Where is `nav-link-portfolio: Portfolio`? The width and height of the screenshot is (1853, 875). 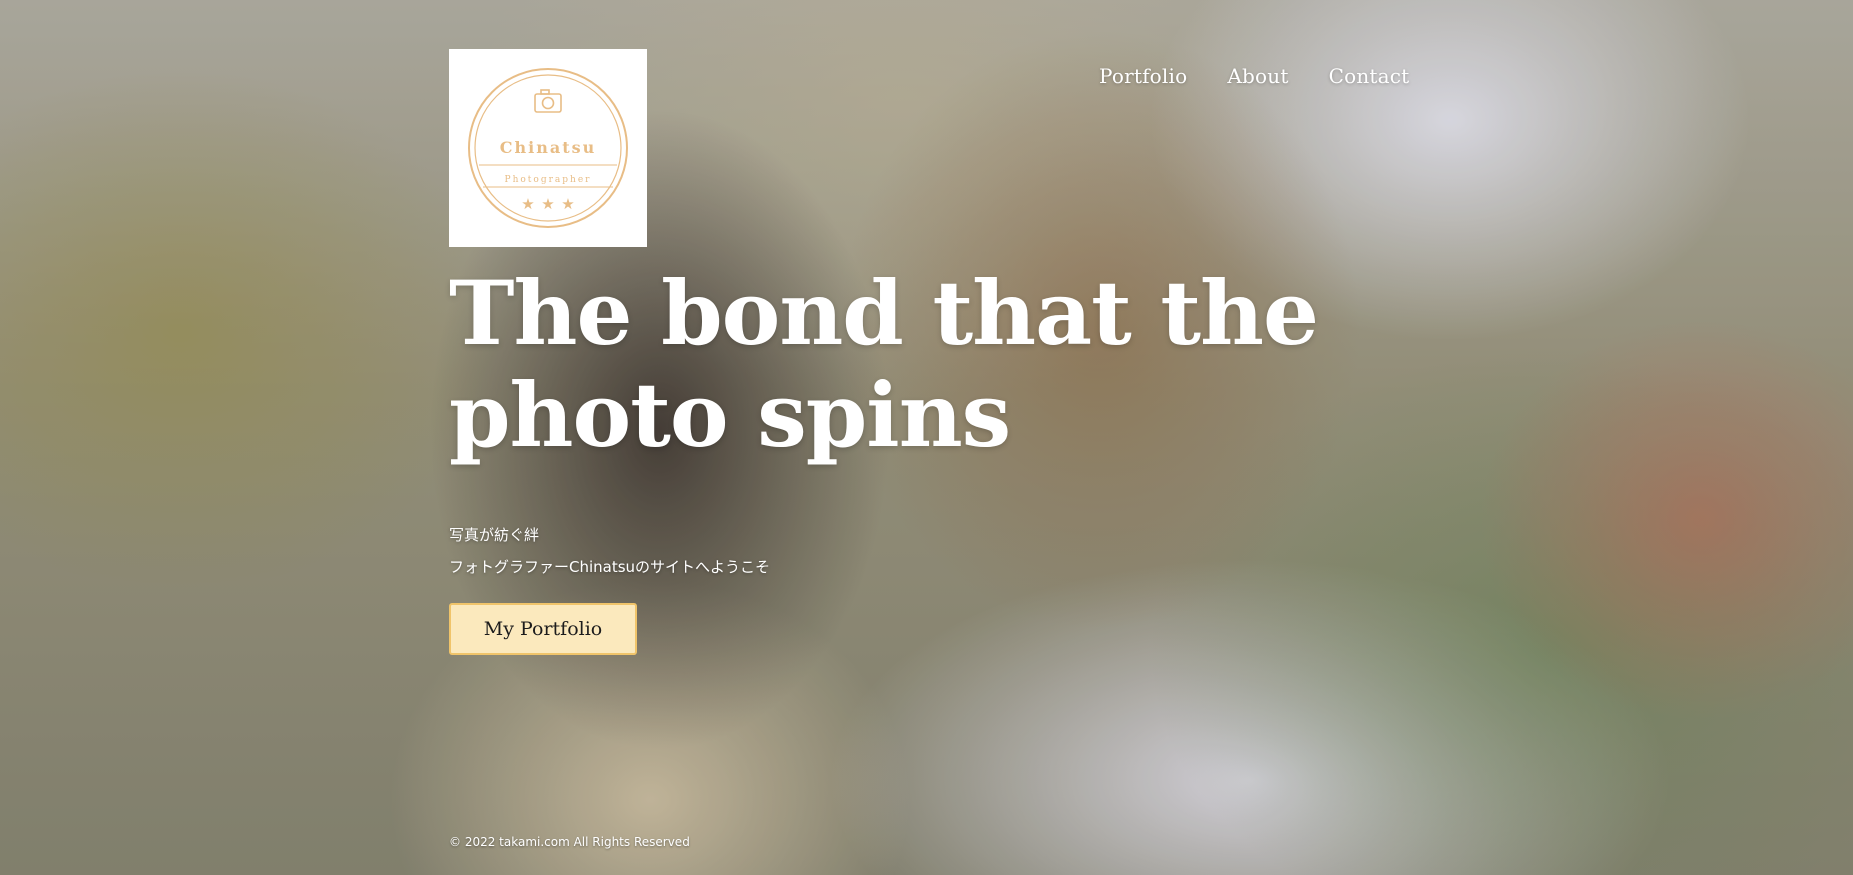 nav-link-portfolio: Portfolio is located at coordinates (1143, 76).